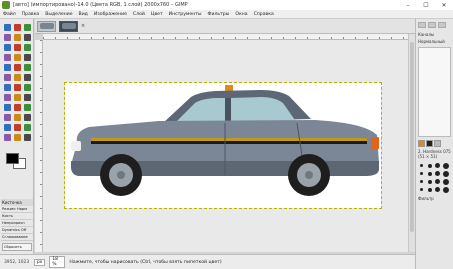 The height and width of the screenshot is (269, 453). What do you see at coordinates (58, 14) in the screenshot?
I see `menu-select: Выделение` at bounding box center [58, 14].